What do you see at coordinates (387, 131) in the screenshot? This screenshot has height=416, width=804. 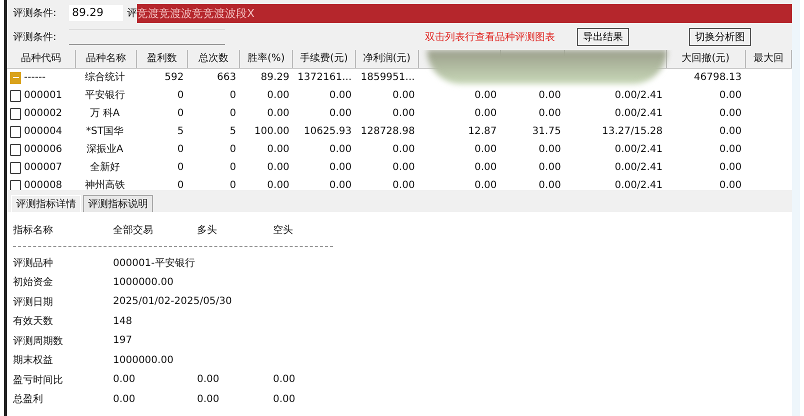 I see `table-cell: 128728.98` at bounding box center [387, 131].